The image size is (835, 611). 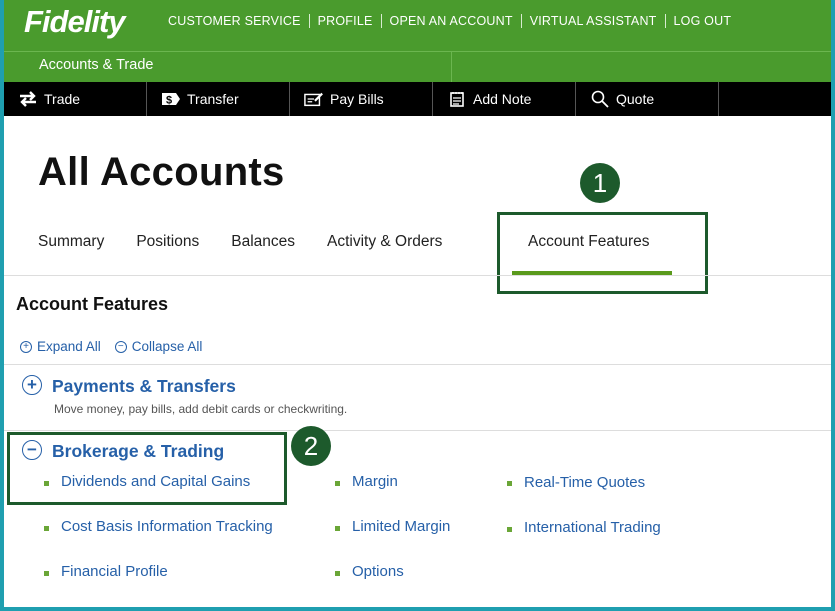 I want to click on trade-button: Trade, so click(x=75, y=99).